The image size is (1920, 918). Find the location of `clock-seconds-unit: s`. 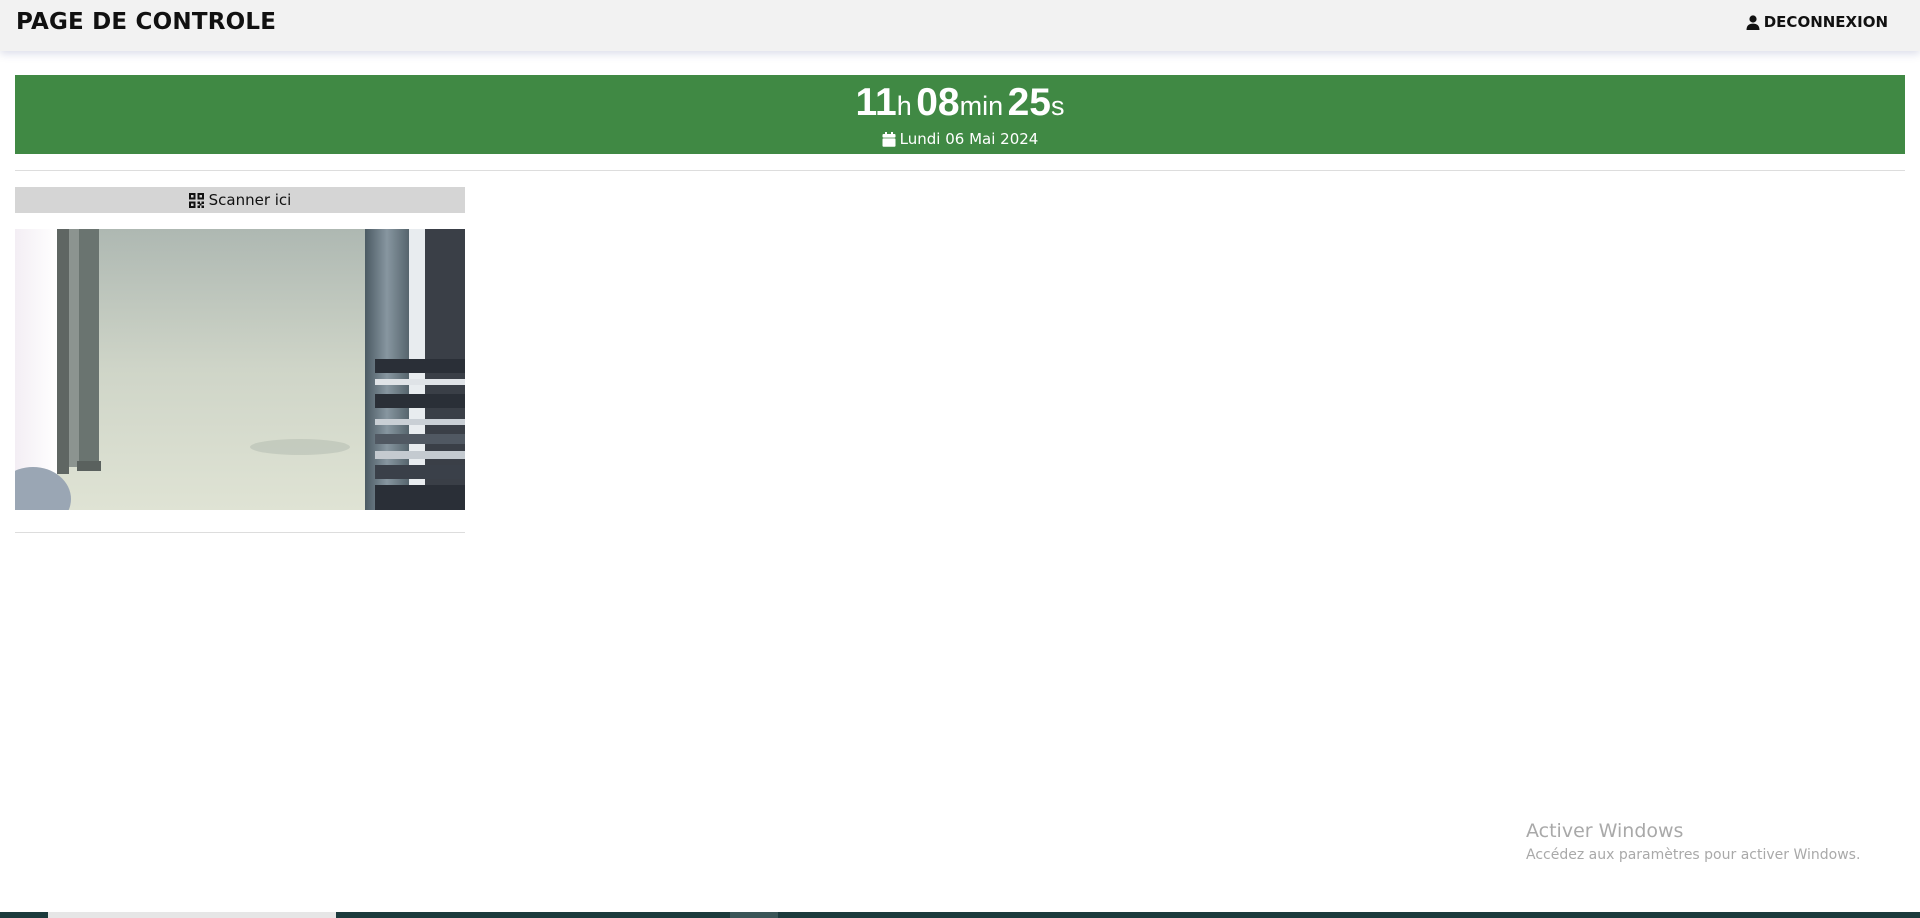

clock-seconds-unit: s is located at coordinates (1057, 106).